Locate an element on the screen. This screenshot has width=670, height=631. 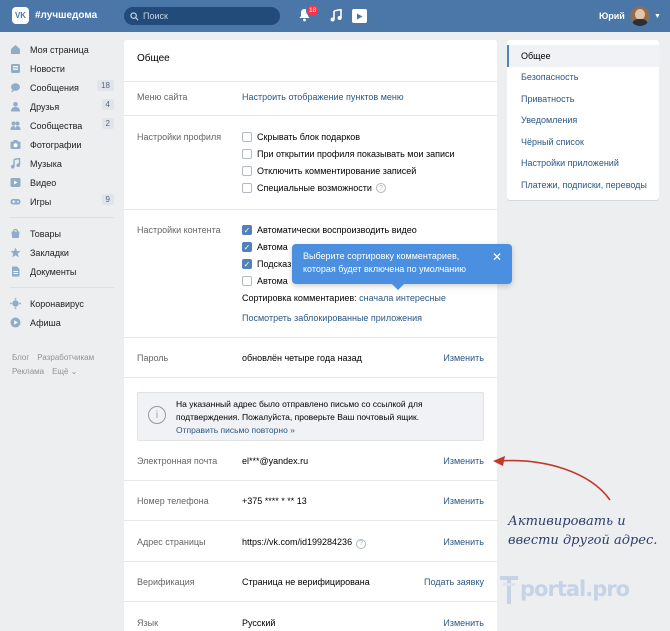
nav-item-goods: Товары is located at coordinates (62, 233).